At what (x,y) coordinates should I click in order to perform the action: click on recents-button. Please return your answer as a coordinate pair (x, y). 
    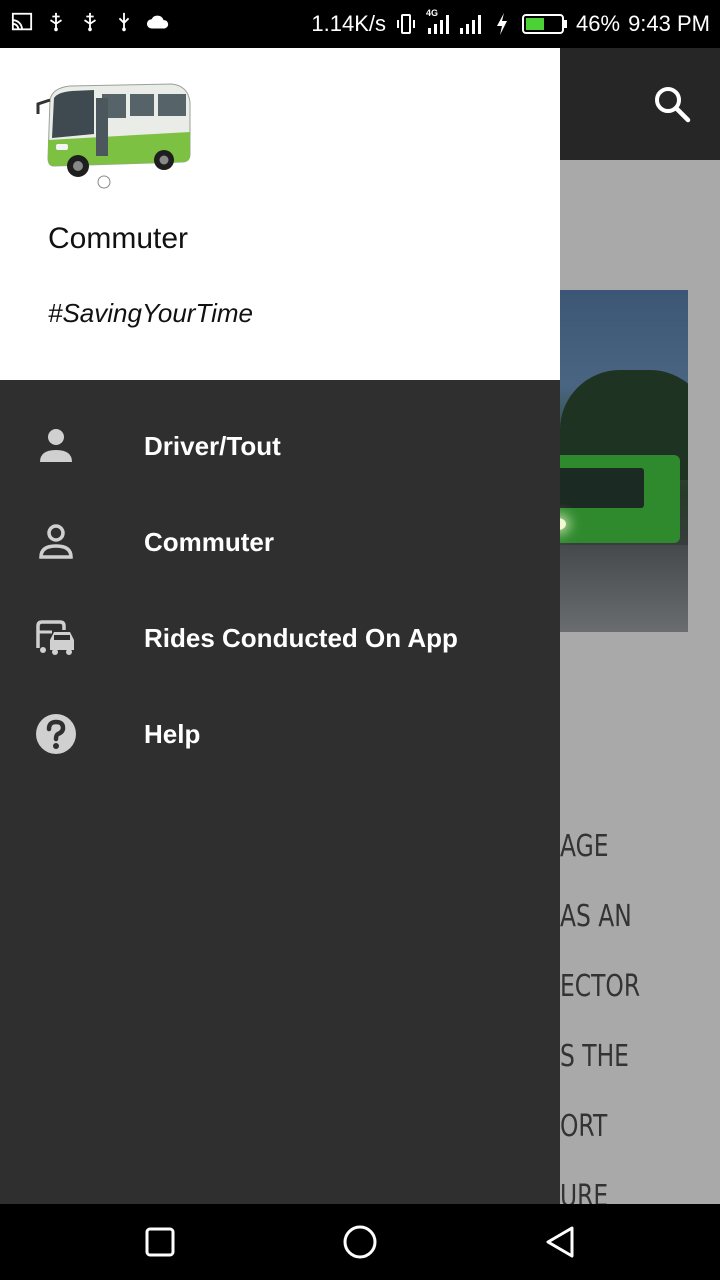
    Looking at the image, I should click on (160, 1242).